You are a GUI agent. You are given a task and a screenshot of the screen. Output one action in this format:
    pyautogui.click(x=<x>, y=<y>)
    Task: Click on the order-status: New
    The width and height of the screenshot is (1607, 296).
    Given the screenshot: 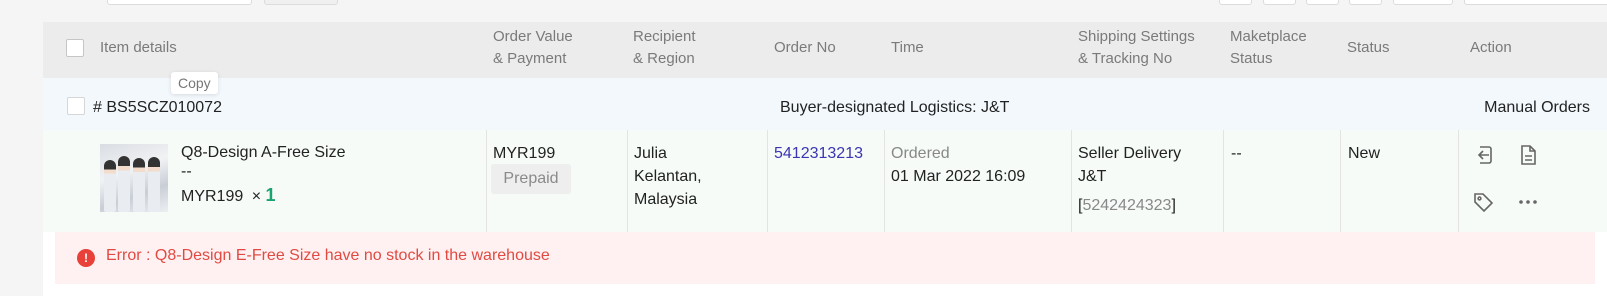 What is the action you would take?
    pyautogui.click(x=1364, y=153)
    